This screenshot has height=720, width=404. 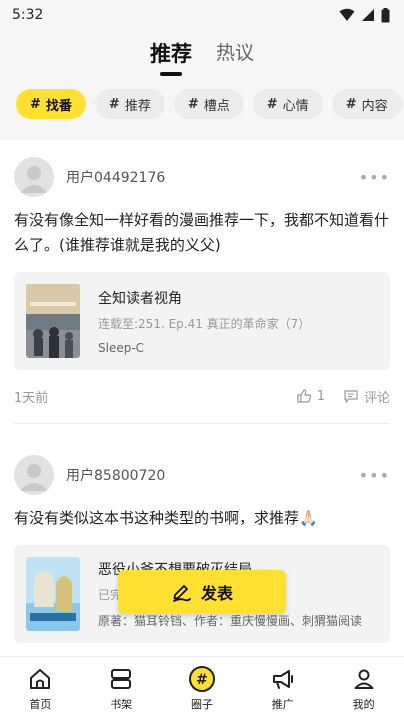 I want to click on pen-icon, so click(x=182, y=593).